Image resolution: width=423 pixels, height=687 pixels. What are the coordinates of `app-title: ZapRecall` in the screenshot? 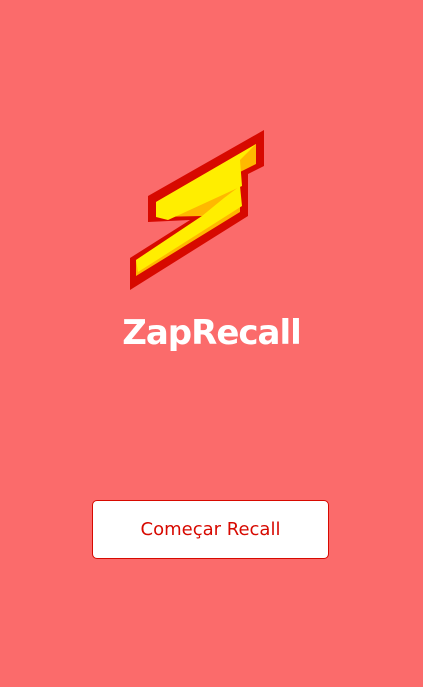 It's located at (212, 333).